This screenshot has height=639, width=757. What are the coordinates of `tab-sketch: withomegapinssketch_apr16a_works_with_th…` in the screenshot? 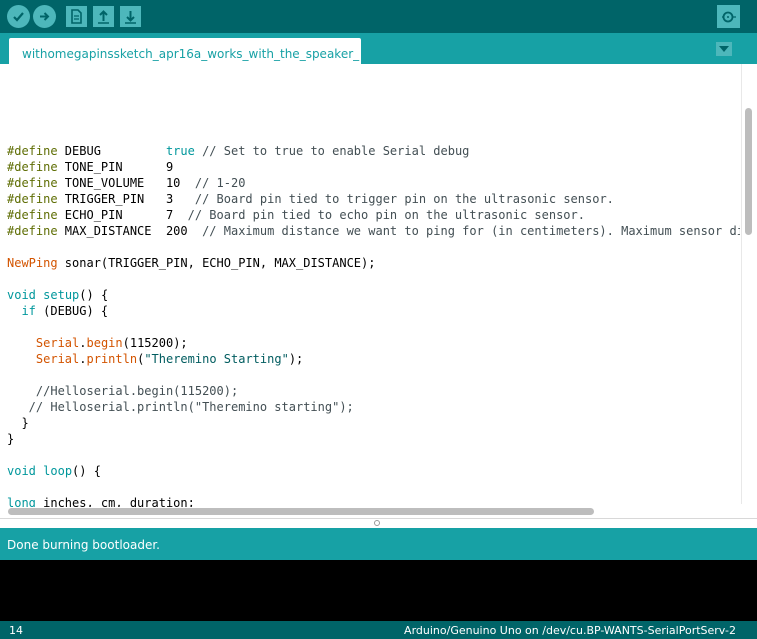 It's located at (185, 51).